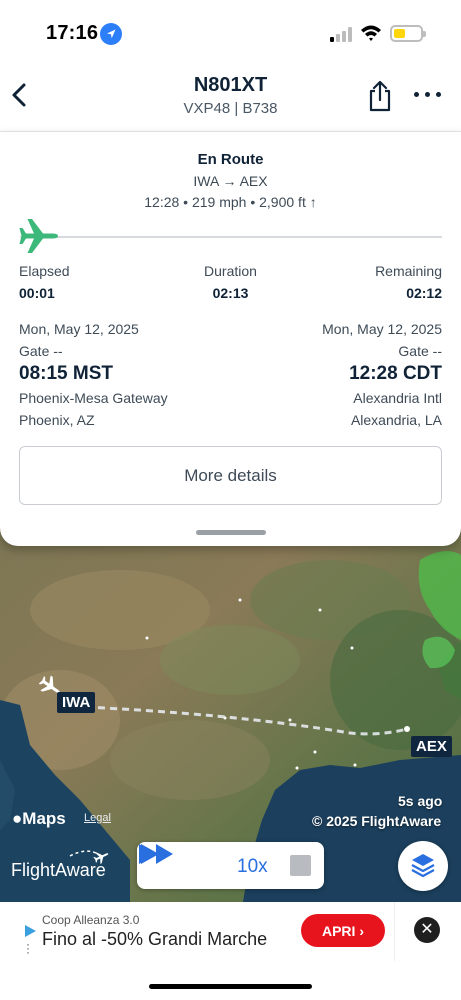 The image size is (461, 1000). Describe the element at coordinates (93, 398) in the screenshot. I see `departure-airport: Phoenix-Mesa Gateway` at that location.